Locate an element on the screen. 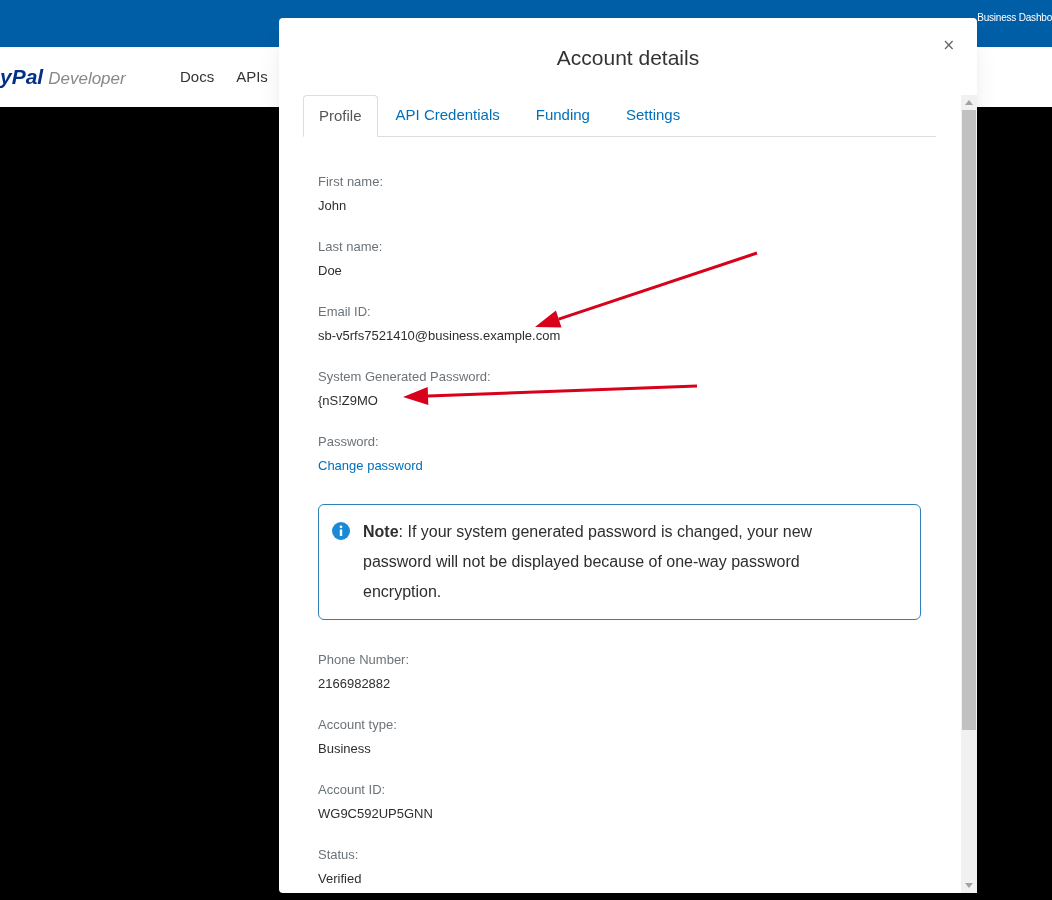 This screenshot has width=1052, height=900. logo-brand: yPal is located at coordinates (22, 77).